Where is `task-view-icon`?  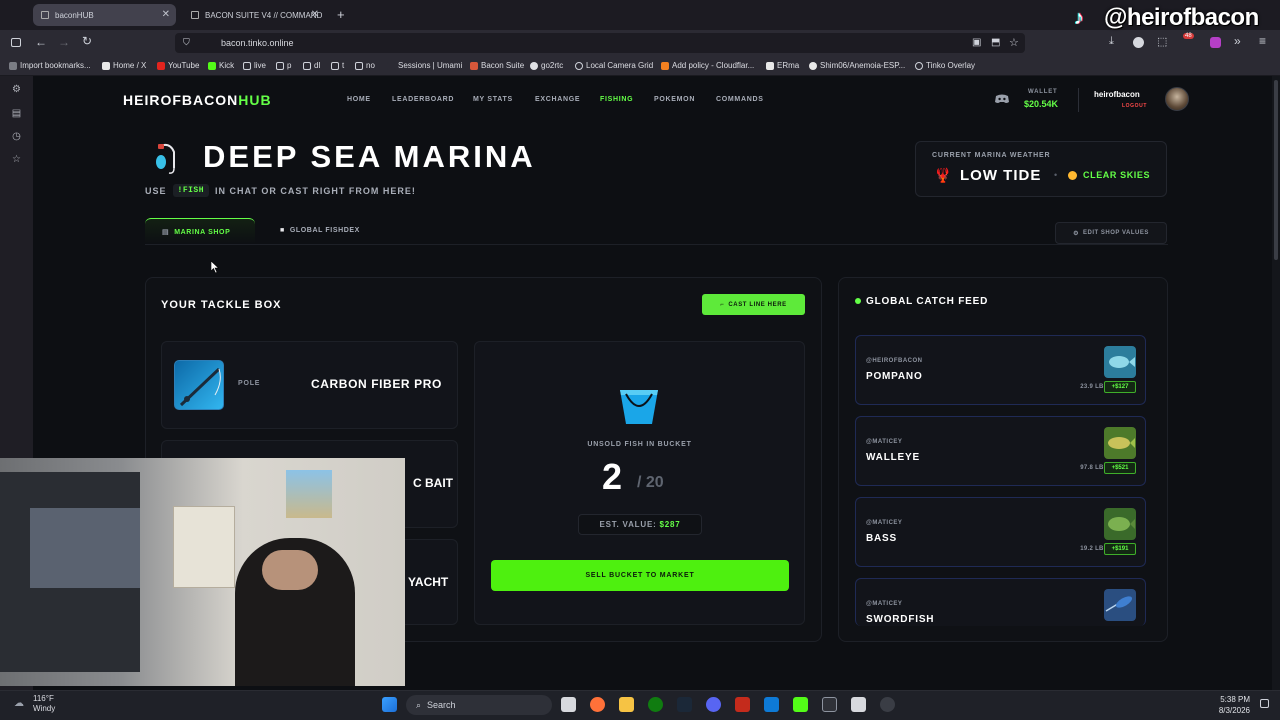
task-view-icon is located at coordinates (568, 704).